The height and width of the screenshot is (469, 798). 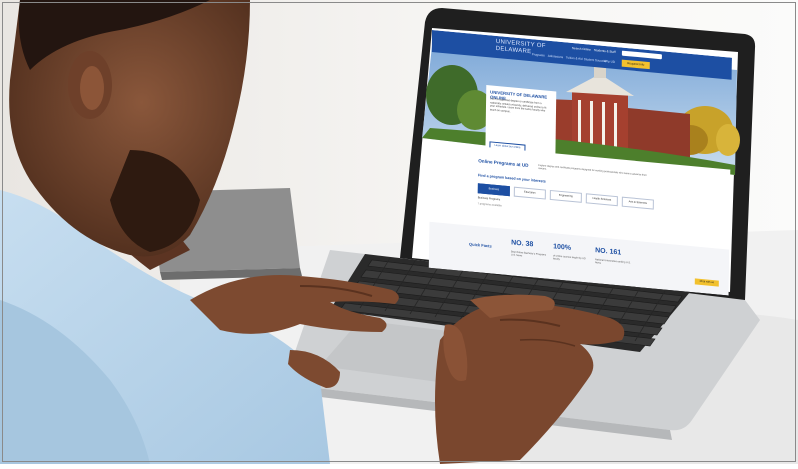 I want to click on program-group-title: Business Programs, so click(x=489, y=199).